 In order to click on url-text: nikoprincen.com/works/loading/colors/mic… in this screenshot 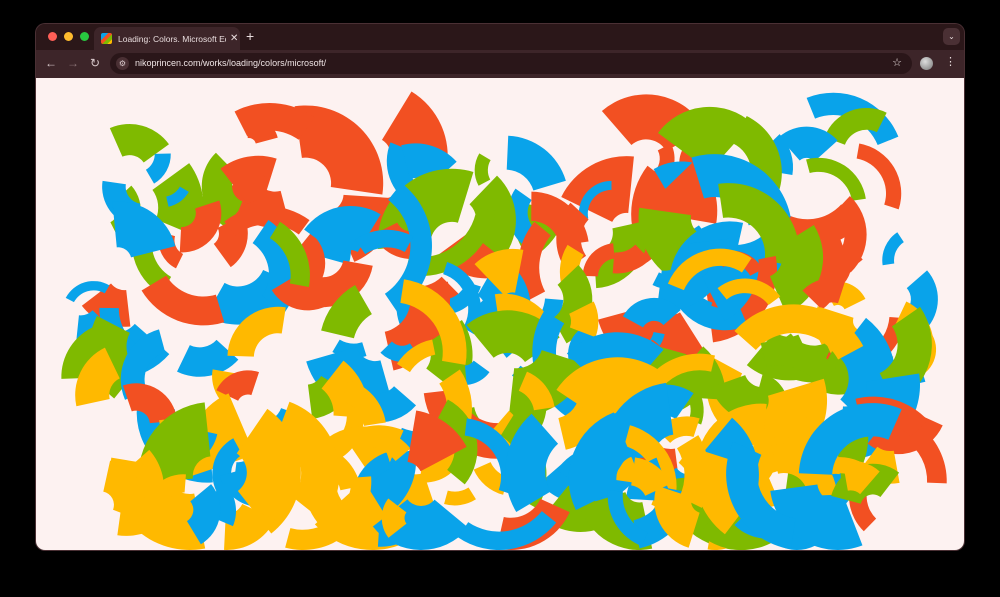, I will do `click(230, 63)`.